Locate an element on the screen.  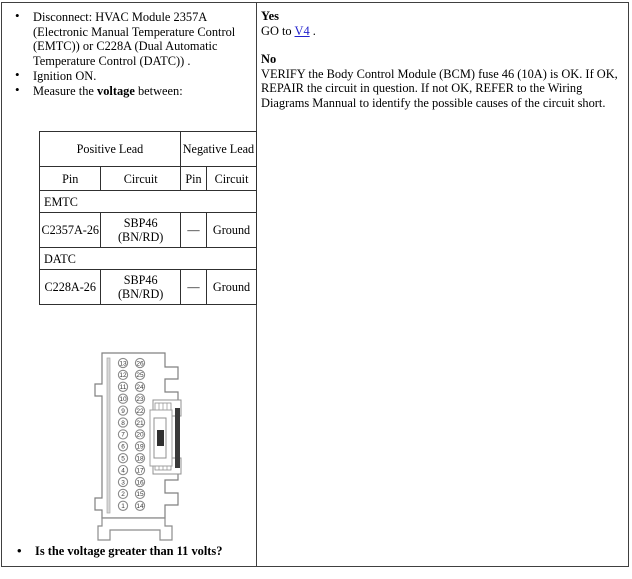
table-group-label-datc: DATC is located at coordinates (148, 258).